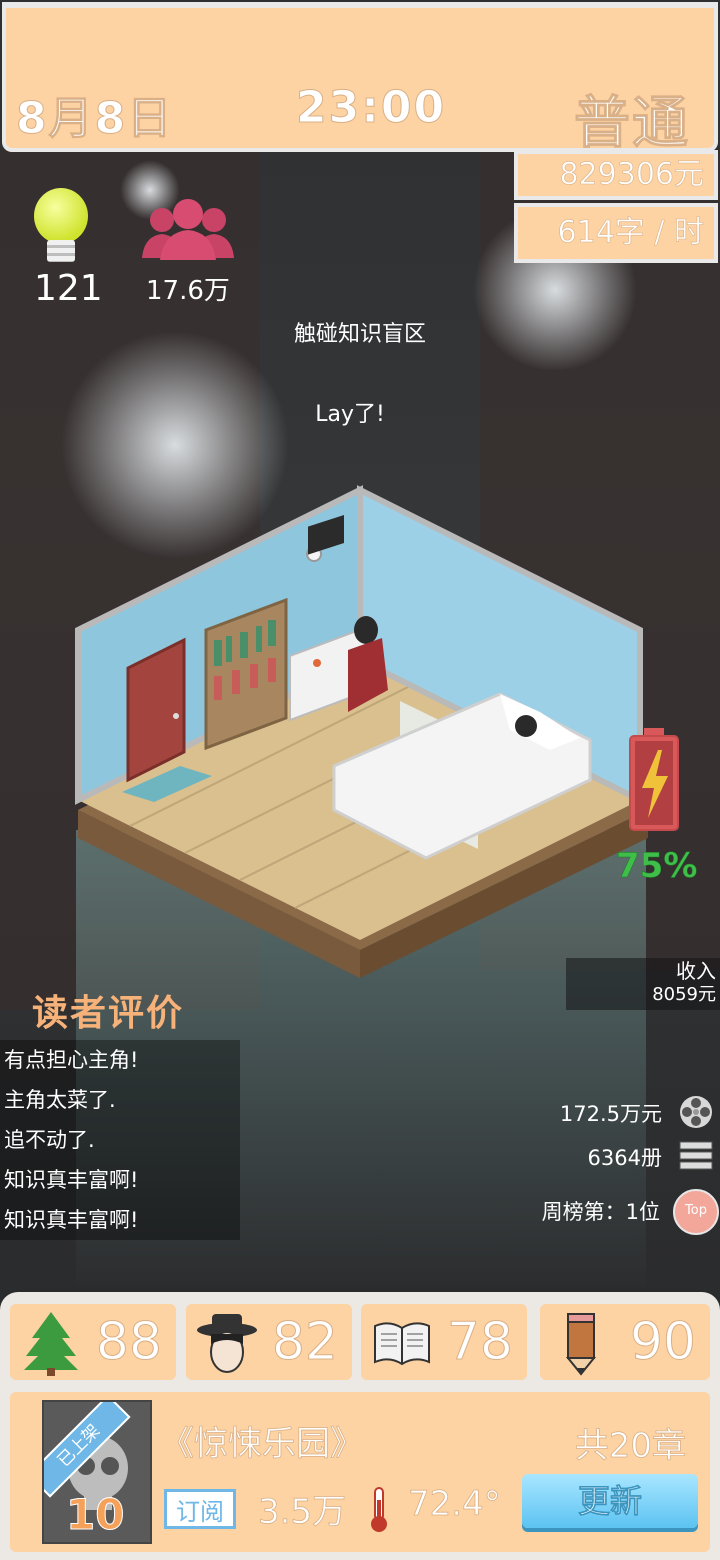 The image size is (720, 1560). What do you see at coordinates (61, 216) in the screenshot?
I see `lightbulb-icon` at bounding box center [61, 216].